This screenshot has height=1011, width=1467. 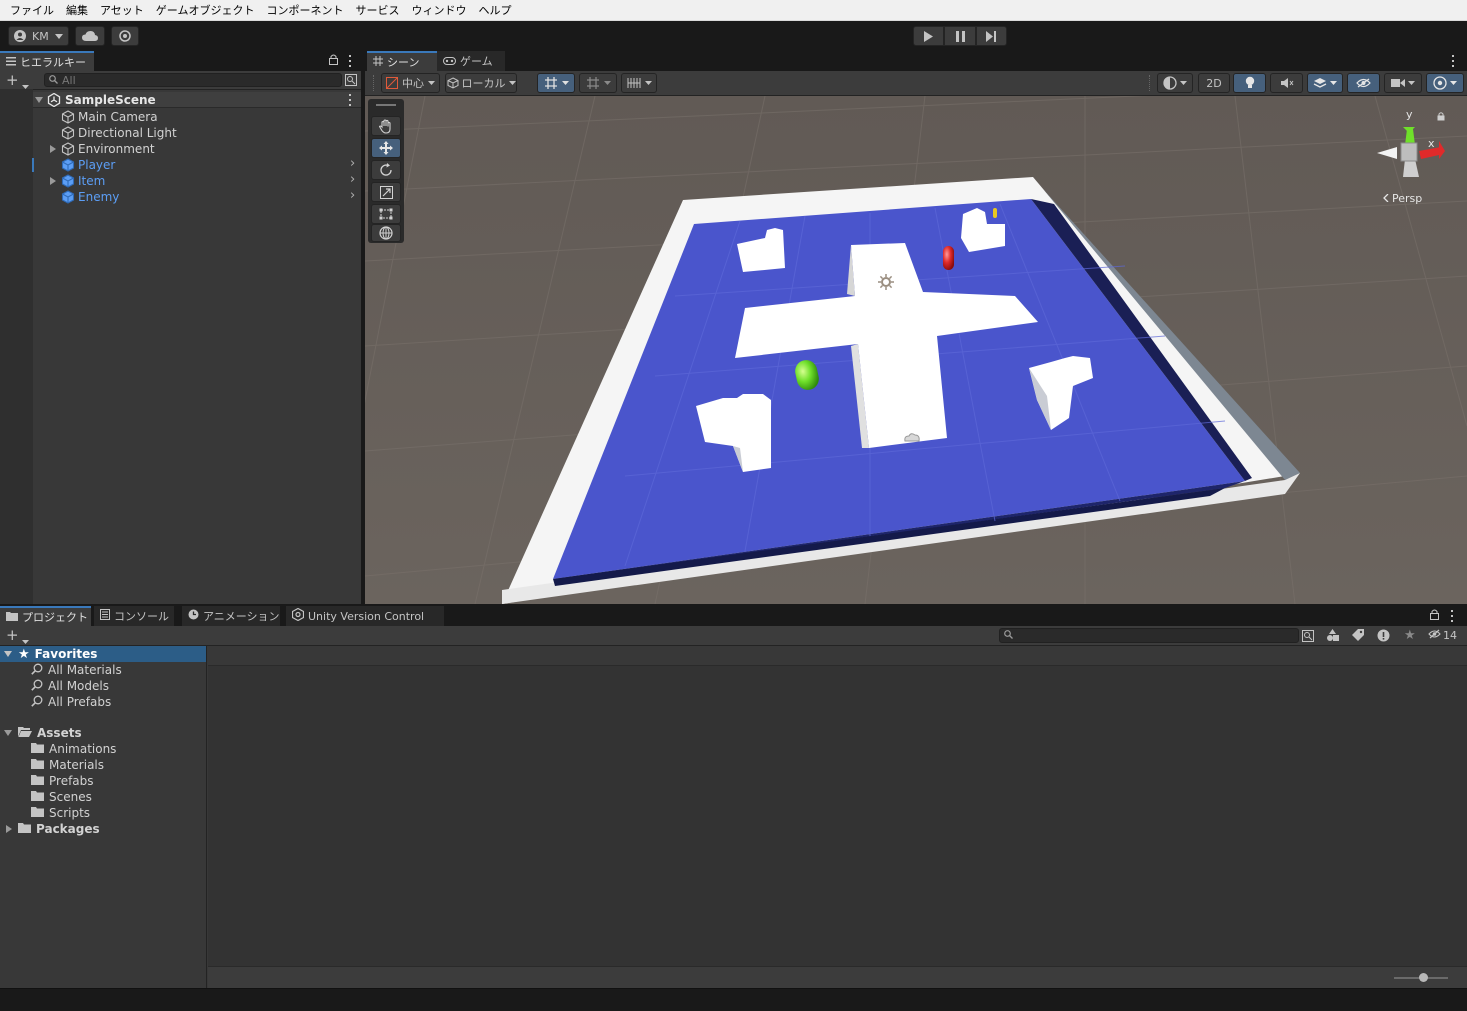 I want to click on menu-help: ヘルプ, so click(x=494, y=10).